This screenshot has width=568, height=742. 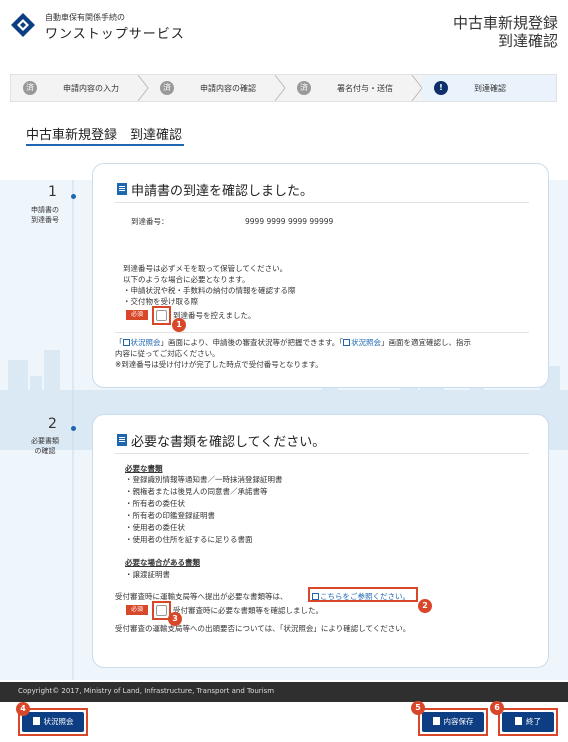 I want to click on required-doc-item: ・親権者または後見人の同意書／承諾書等, so click(x=196, y=491).